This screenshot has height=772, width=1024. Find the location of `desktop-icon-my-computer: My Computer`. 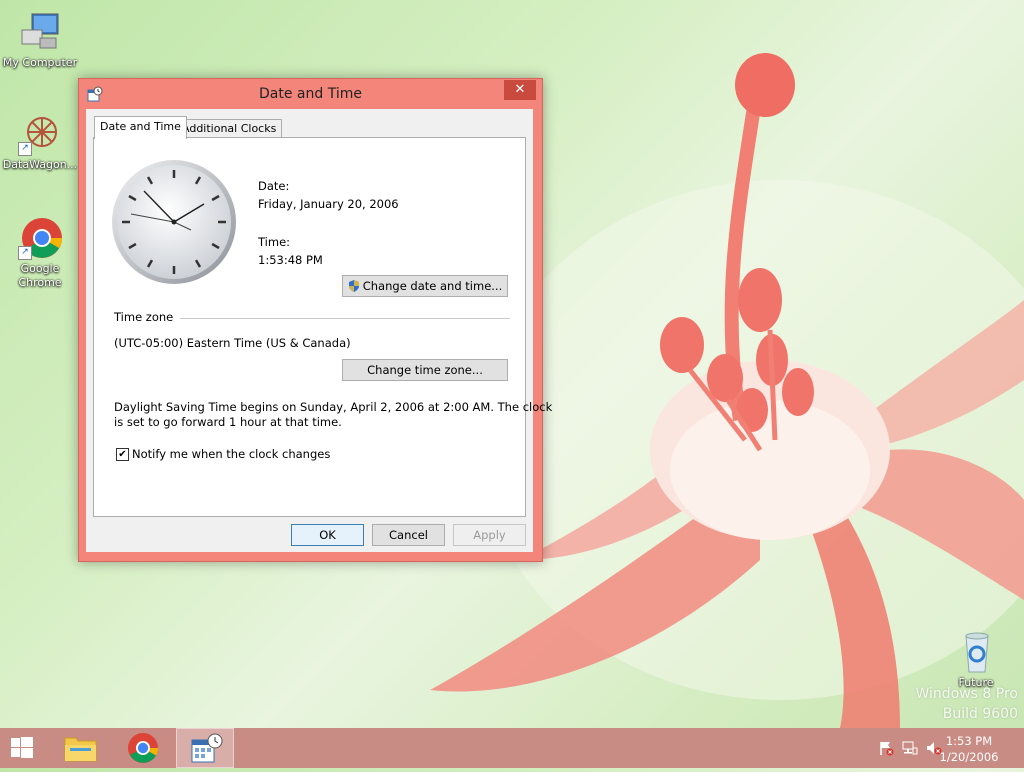

desktop-icon-my-computer: My Computer is located at coordinates (40, 40).